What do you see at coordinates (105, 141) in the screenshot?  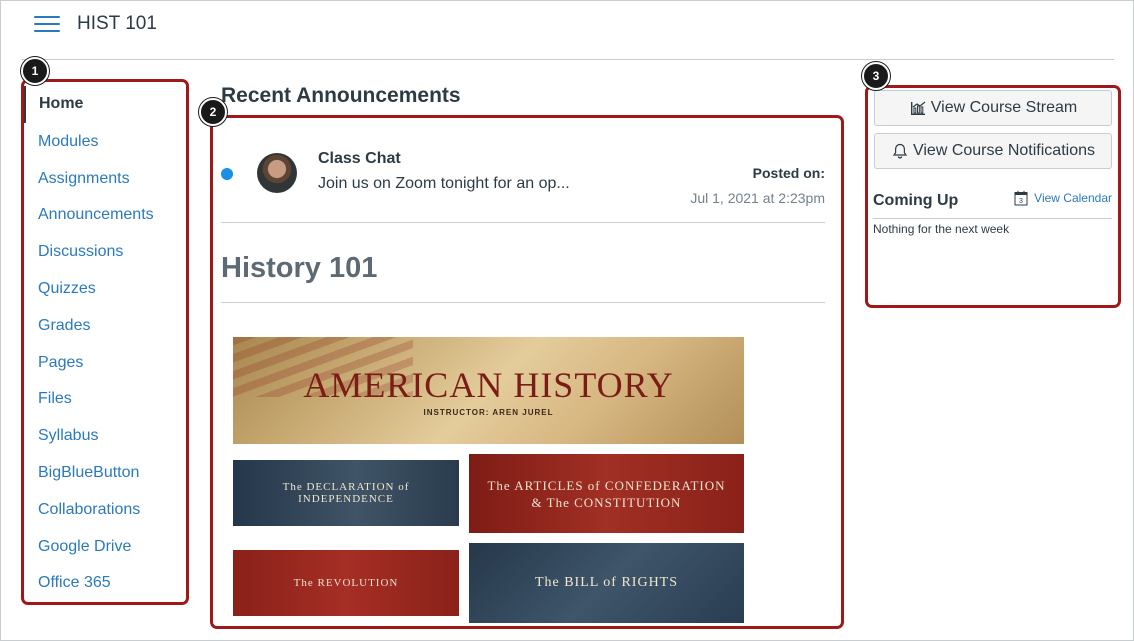 I see `nav-item-modules: Modules` at bounding box center [105, 141].